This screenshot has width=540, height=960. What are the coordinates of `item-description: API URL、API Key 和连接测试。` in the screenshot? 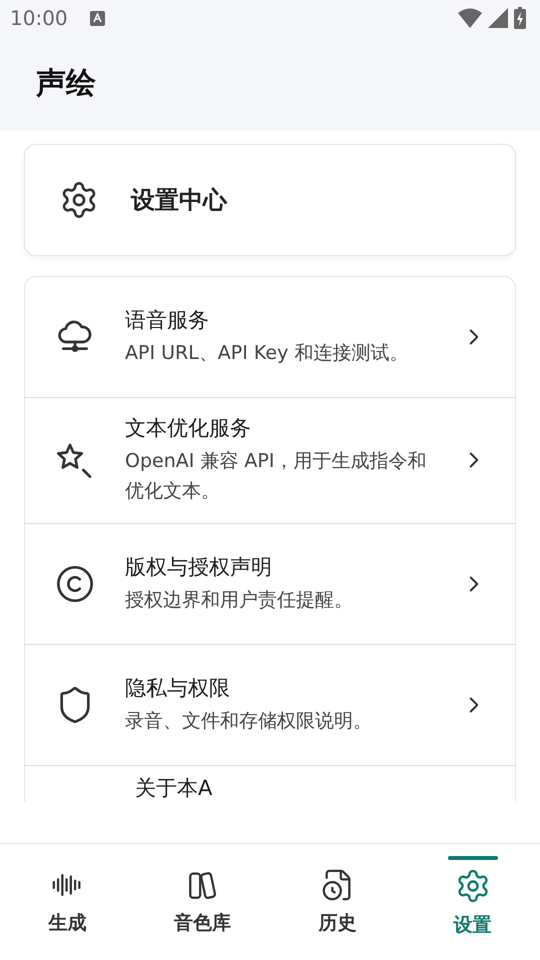 It's located at (267, 353).